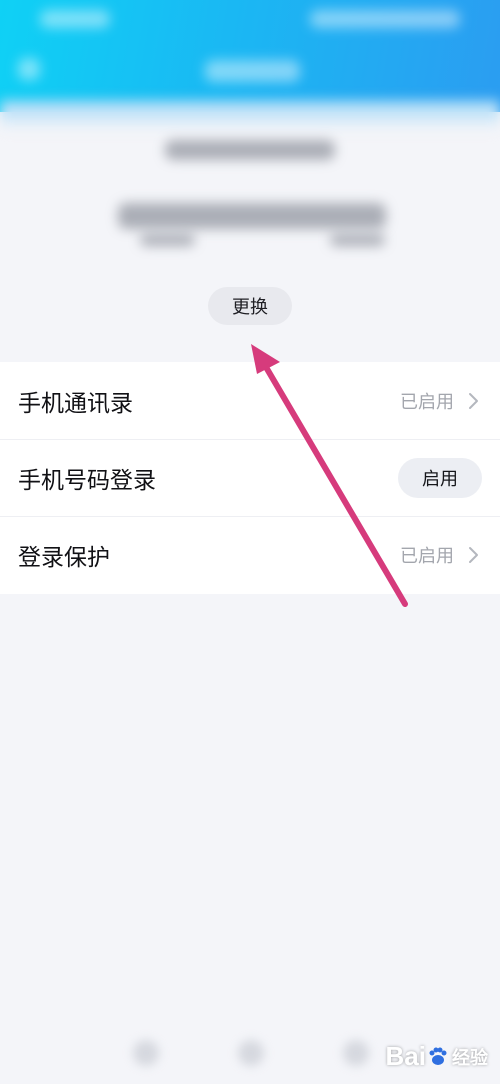 This screenshot has height=1084, width=500. What do you see at coordinates (385, 19) in the screenshot?
I see `status-bar-right-blurred` at bounding box center [385, 19].